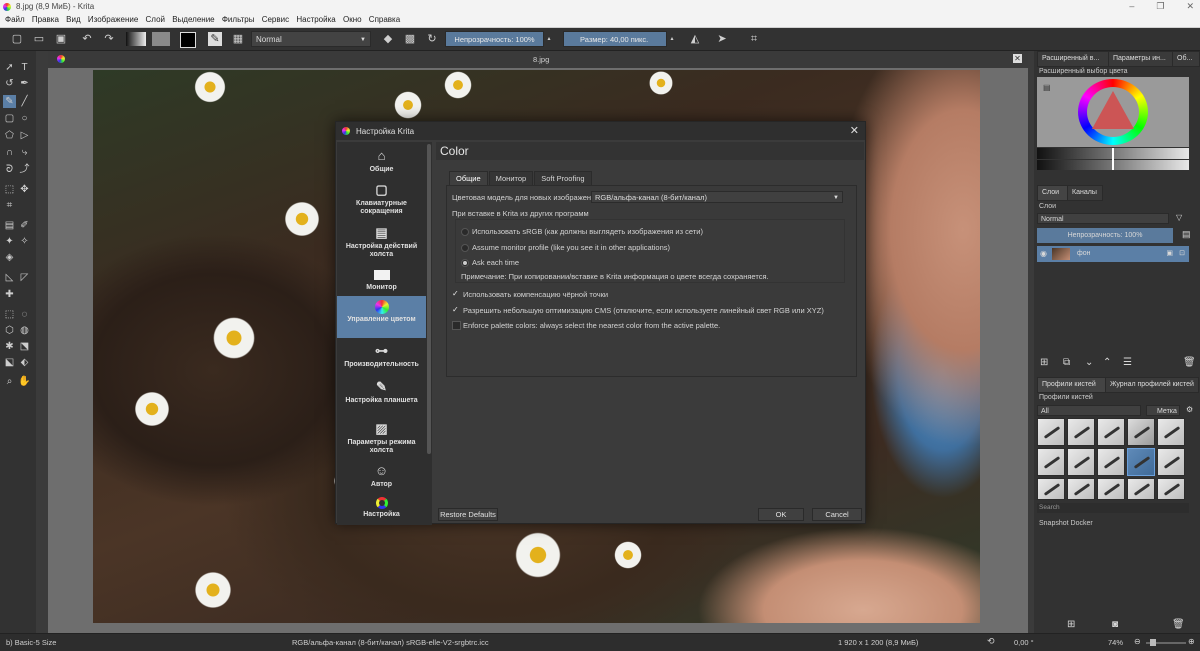 Image resolution: width=1200 pixels, height=651 pixels. Describe the element at coordinates (24, 381) in the screenshot. I see `pan-tool-icon: ✋` at that location.